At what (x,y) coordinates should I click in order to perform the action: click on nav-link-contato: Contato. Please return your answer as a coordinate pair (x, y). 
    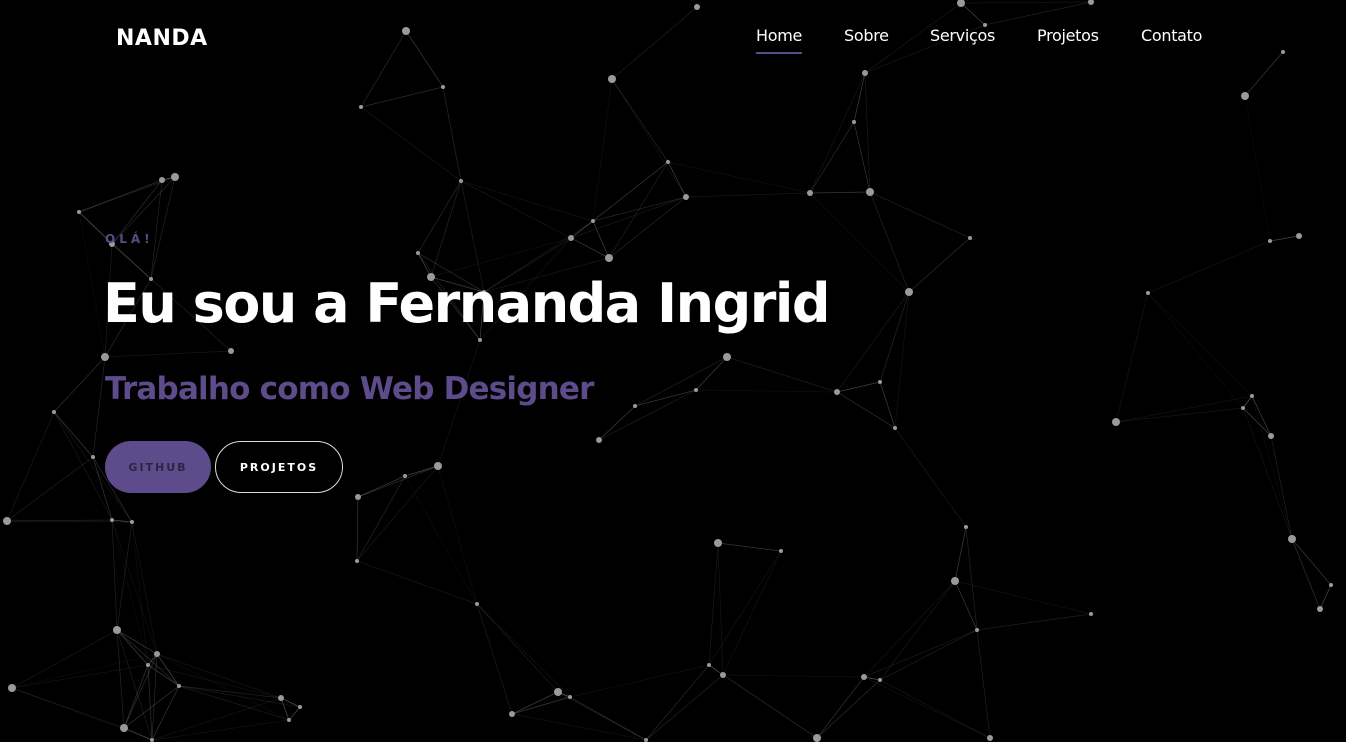
    Looking at the image, I should click on (1171, 35).